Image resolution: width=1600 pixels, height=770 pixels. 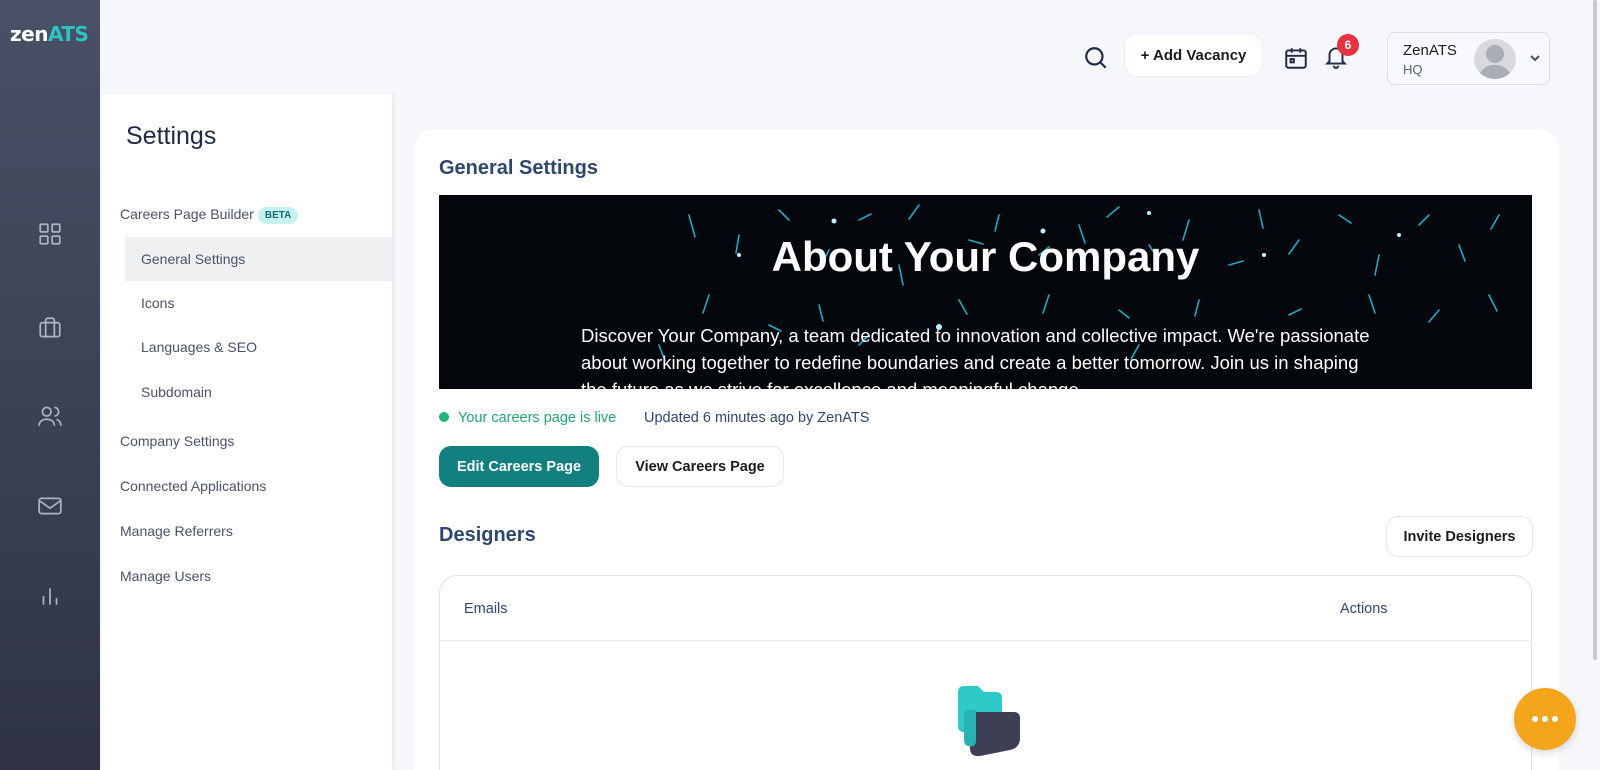 What do you see at coordinates (486, 609) in the screenshot?
I see `column-header-emails: Emails` at bounding box center [486, 609].